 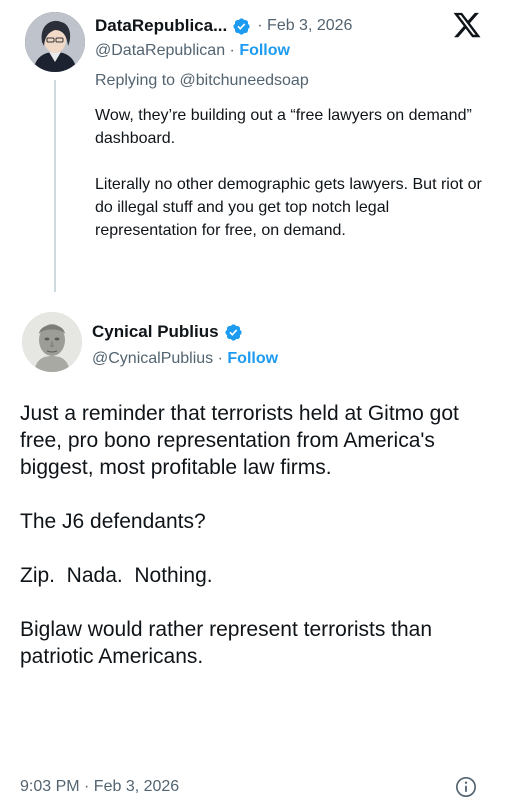 I want to click on info-icon, so click(x=466, y=787).